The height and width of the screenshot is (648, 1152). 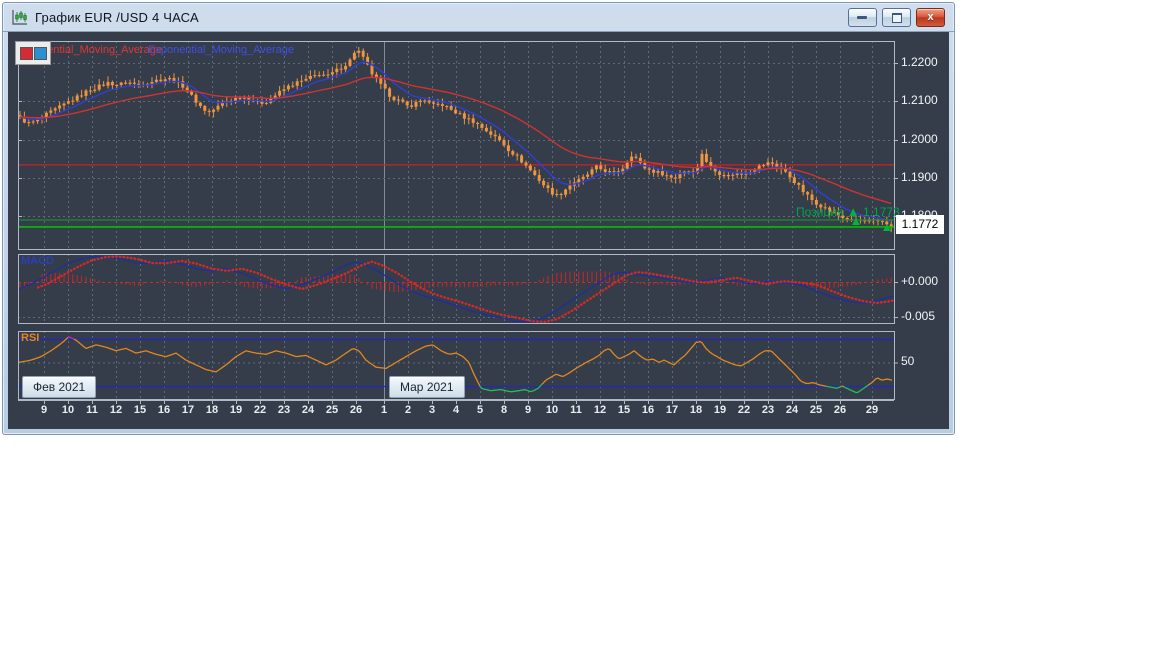 What do you see at coordinates (92, 410) in the screenshot?
I see `x-tick-2-day-11: 11` at bounding box center [92, 410].